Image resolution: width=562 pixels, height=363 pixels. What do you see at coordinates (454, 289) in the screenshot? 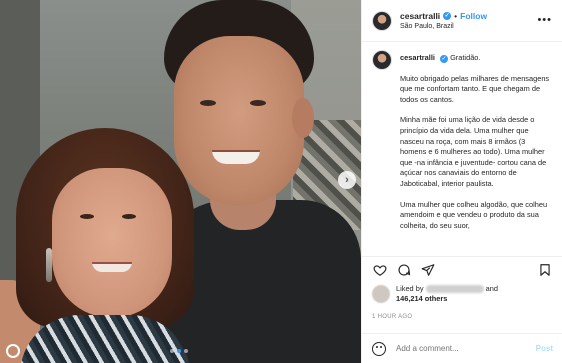
I see `liker-name-blurred` at bounding box center [454, 289].